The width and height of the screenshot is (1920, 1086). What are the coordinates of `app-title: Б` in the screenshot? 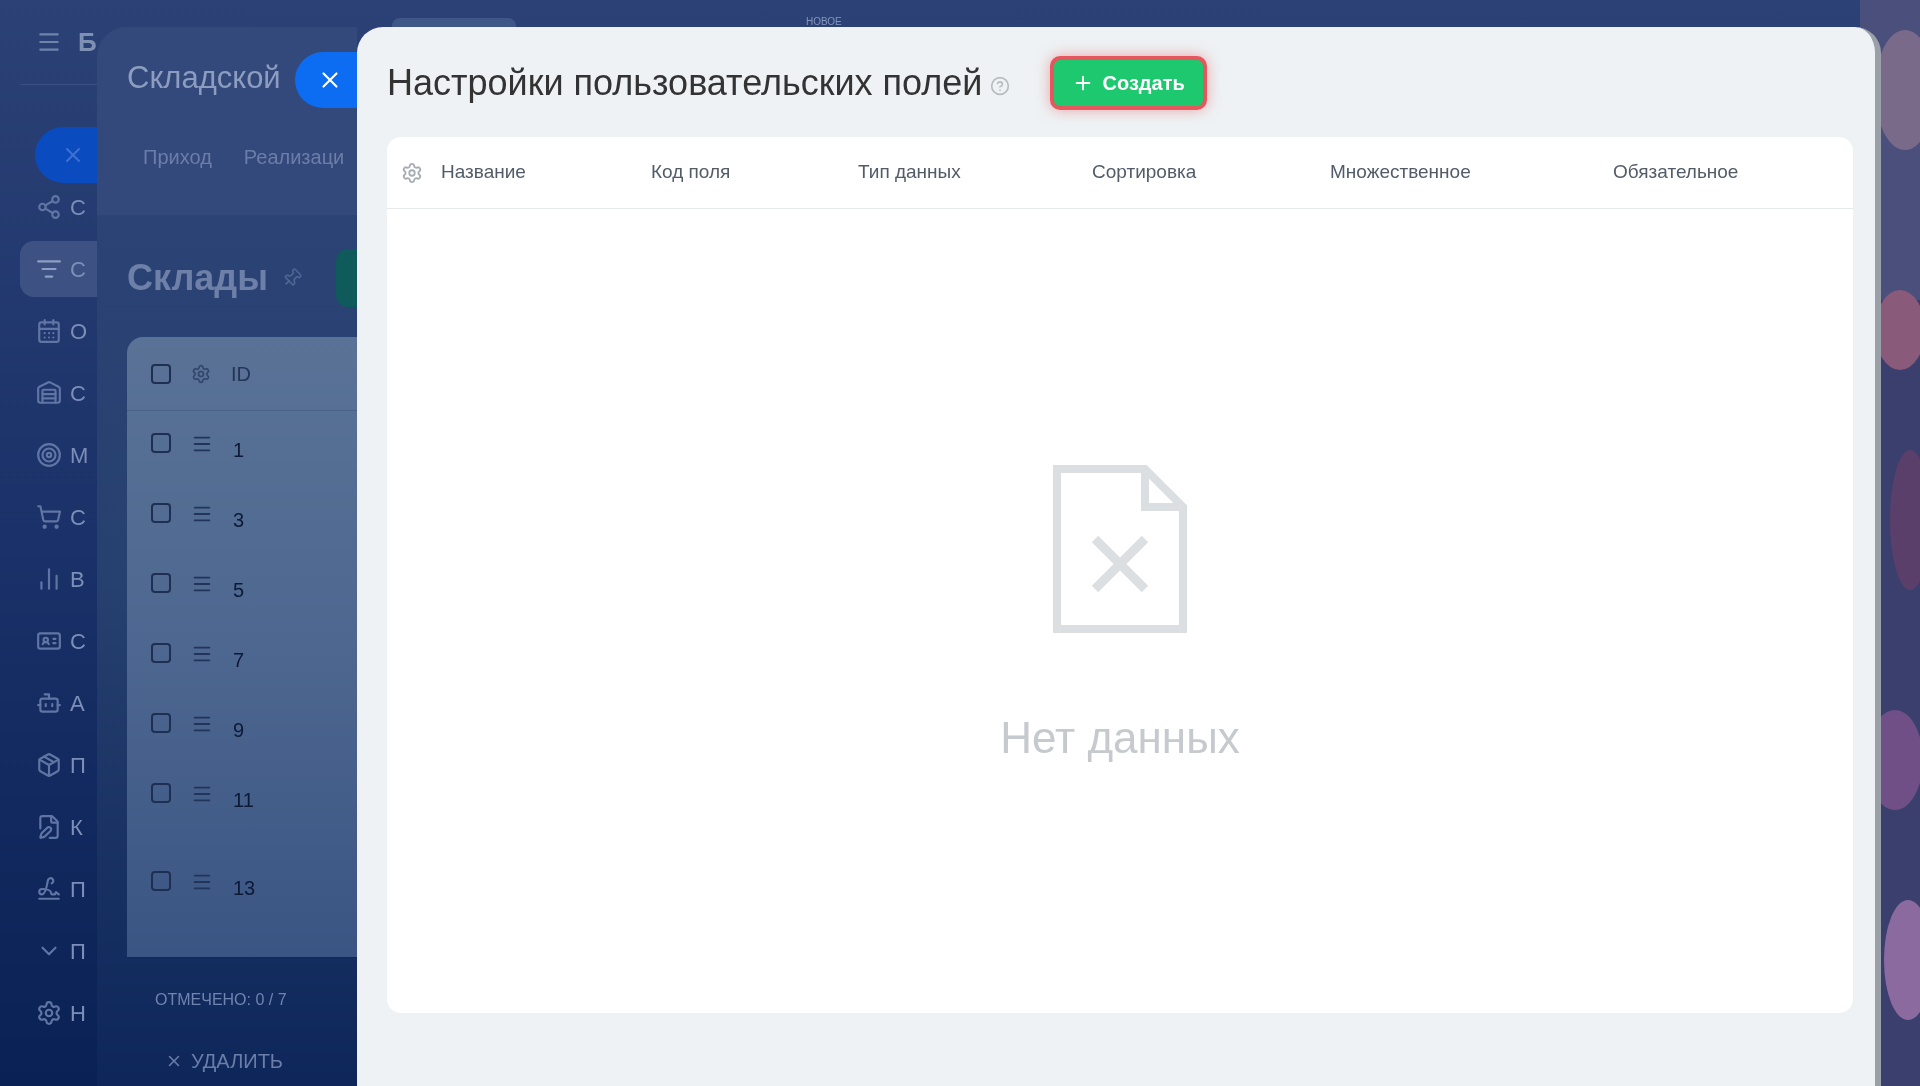 It's located at (87, 42).